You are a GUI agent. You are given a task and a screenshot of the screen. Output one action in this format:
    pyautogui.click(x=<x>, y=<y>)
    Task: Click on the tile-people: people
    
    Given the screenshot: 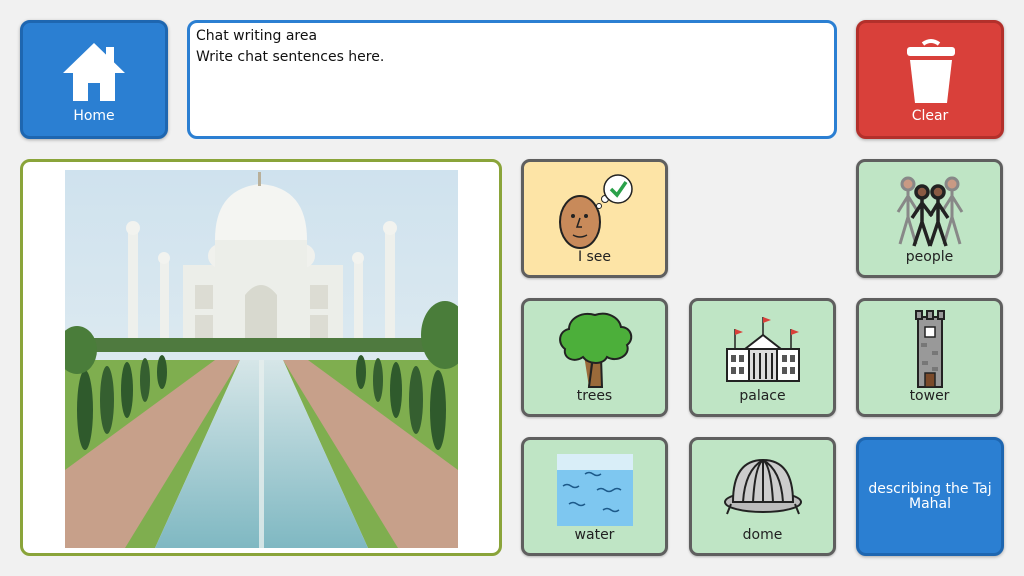 What is the action you would take?
    pyautogui.click(x=929, y=218)
    